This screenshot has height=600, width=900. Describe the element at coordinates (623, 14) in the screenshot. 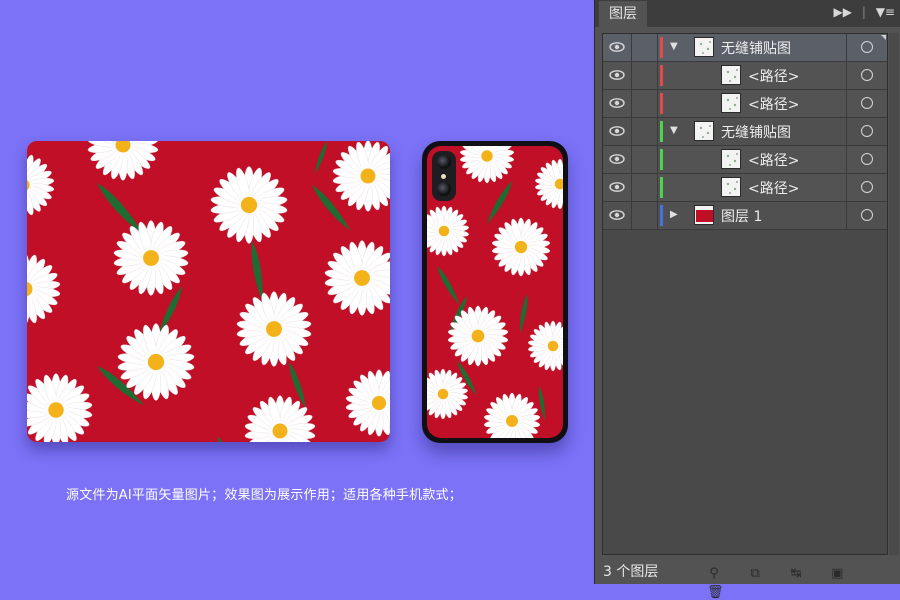

I see `tab-layers: 图层` at that location.